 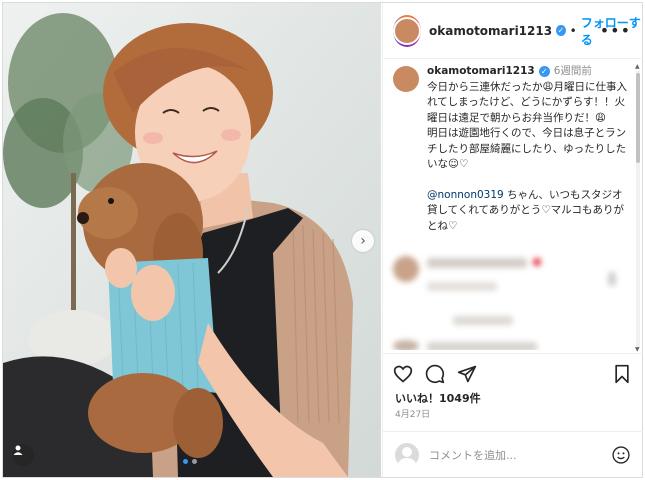 What do you see at coordinates (190, 461) in the screenshot?
I see `carousel-dots` at bounding box center [190, 461].